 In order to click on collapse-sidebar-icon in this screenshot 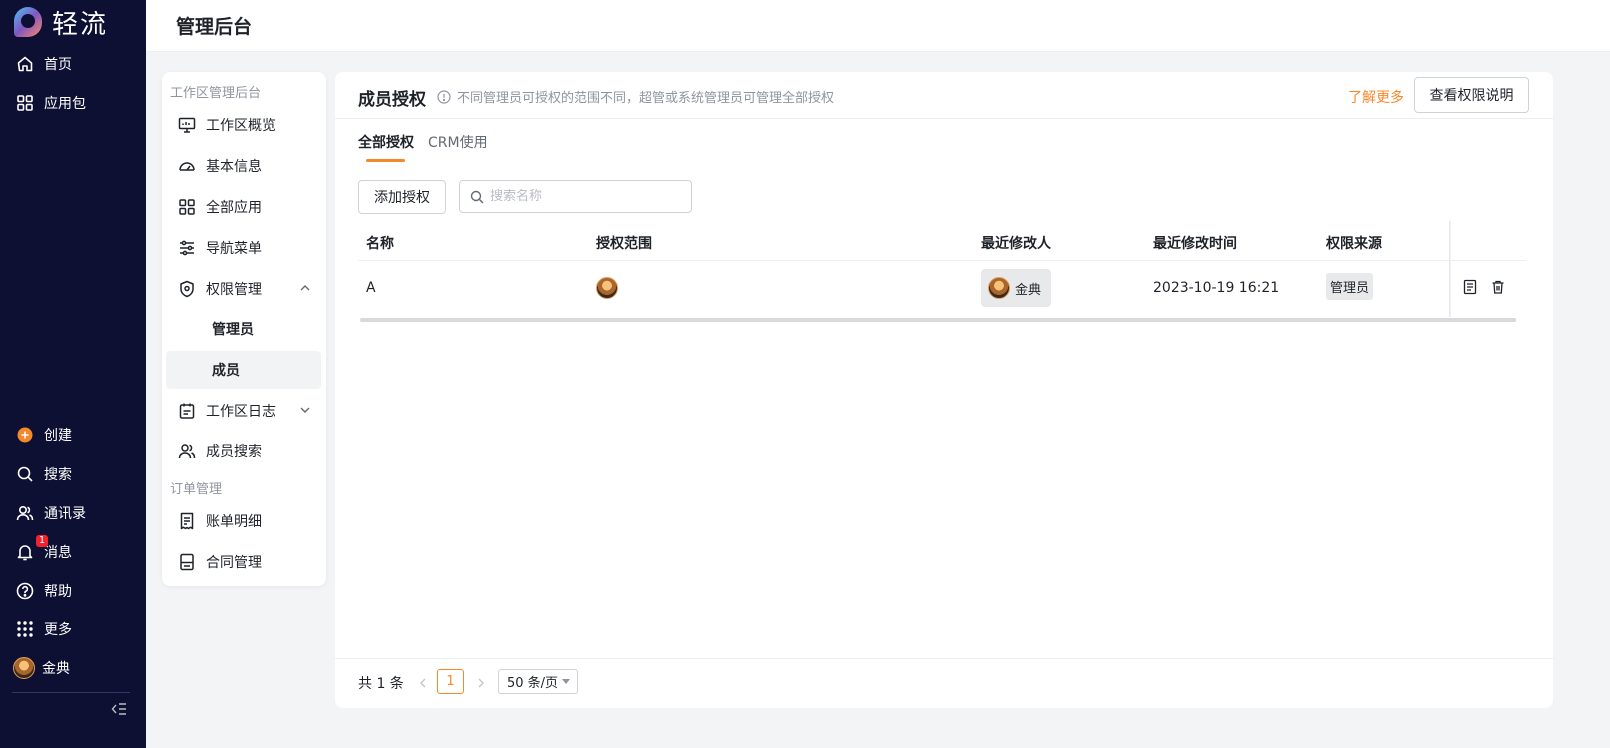, I will do `click(119, 709)`.